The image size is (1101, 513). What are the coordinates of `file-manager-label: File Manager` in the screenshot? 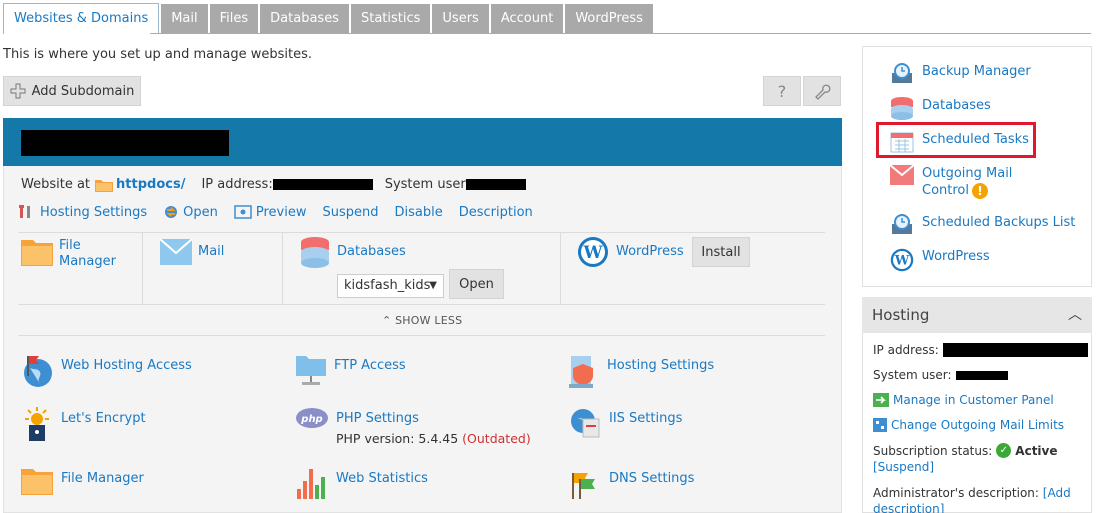 It's located at (102, 478).